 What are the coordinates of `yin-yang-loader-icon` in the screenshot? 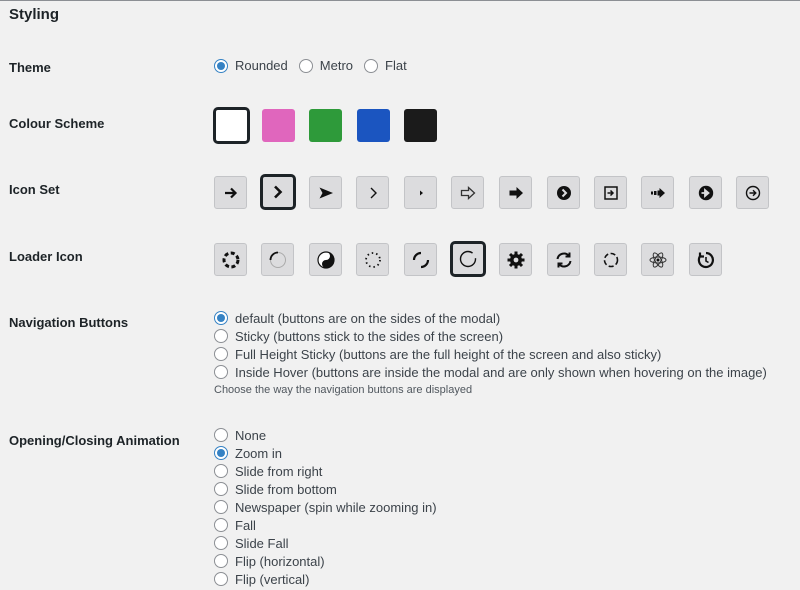 It's located at (325, 259).